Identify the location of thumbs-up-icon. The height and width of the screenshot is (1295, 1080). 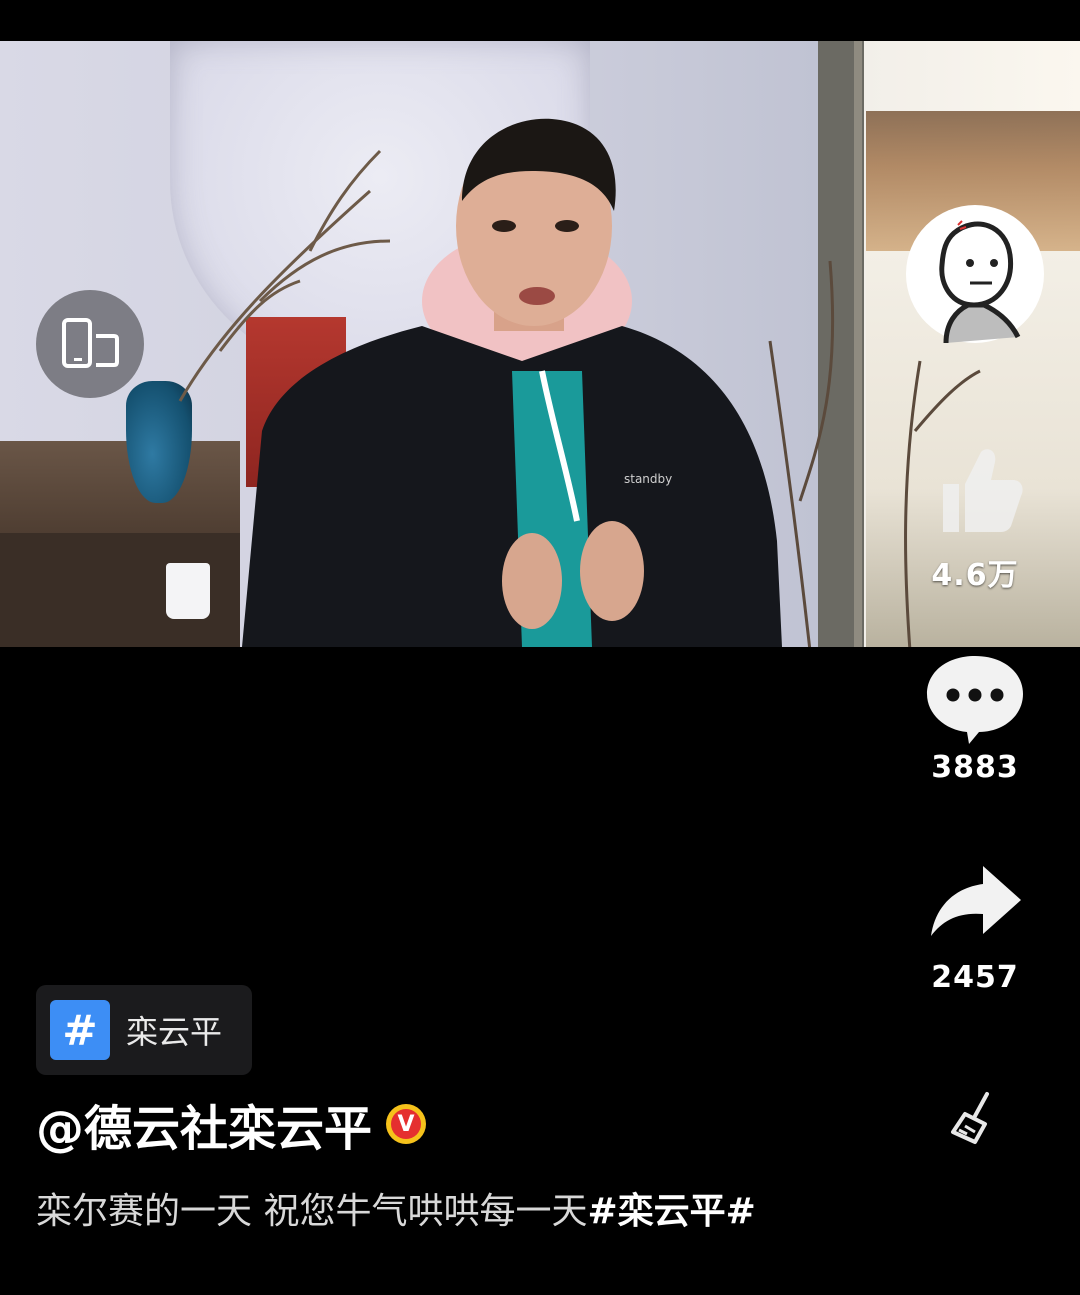
(975, 490).